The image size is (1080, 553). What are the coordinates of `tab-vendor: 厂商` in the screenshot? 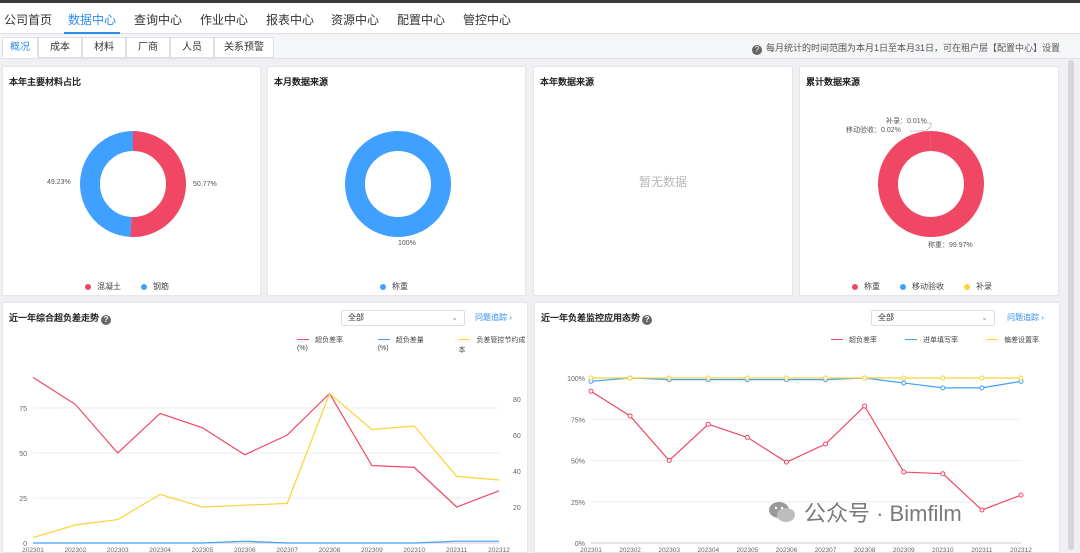 It's located at (148, 47).